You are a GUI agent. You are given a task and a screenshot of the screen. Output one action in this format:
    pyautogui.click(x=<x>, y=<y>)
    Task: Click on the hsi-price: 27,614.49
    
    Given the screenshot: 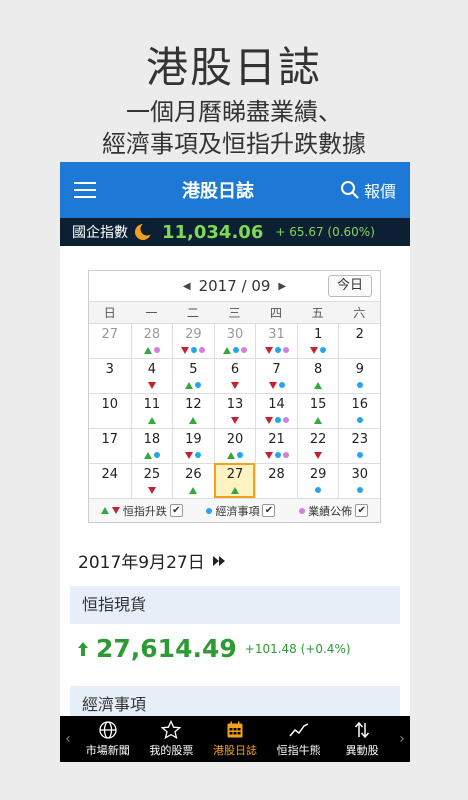 What is the action you would take?
    pyautogui.click(x=166, y=648)
    